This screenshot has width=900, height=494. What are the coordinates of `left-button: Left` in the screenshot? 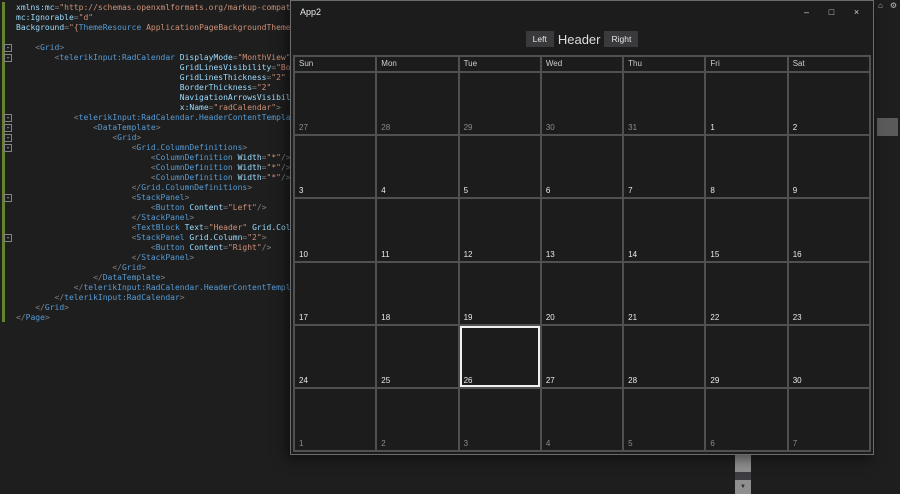 It's located at (539, 39).